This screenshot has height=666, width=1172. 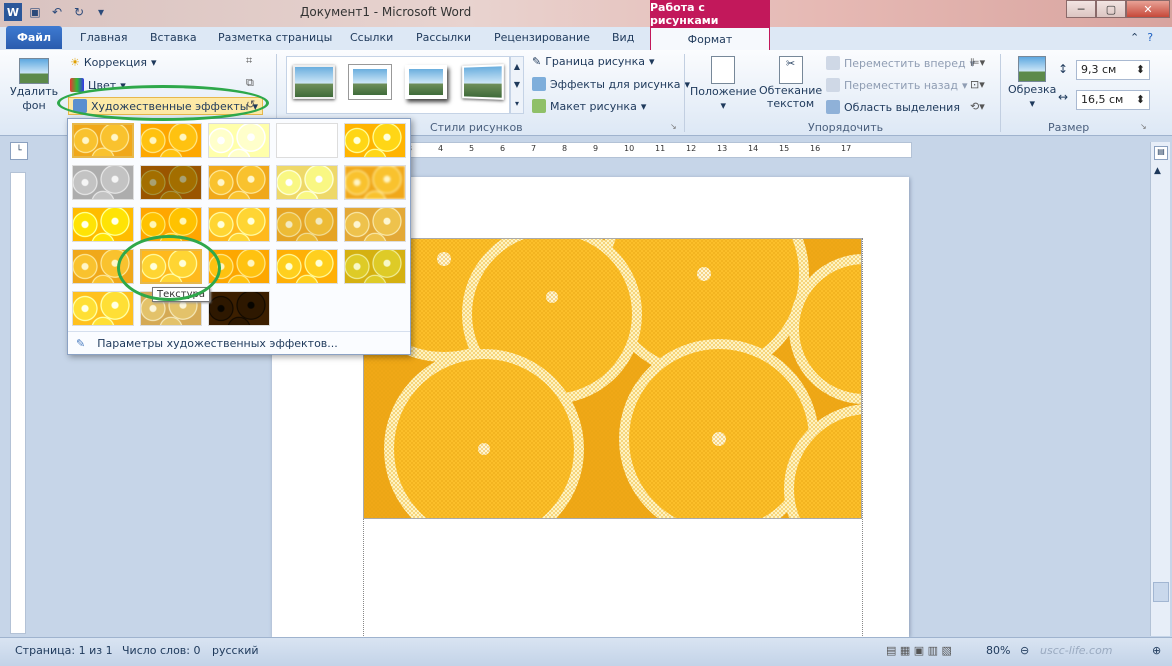 I want to click on scroll-down-icon: ▼, so click(x=517, y=84).